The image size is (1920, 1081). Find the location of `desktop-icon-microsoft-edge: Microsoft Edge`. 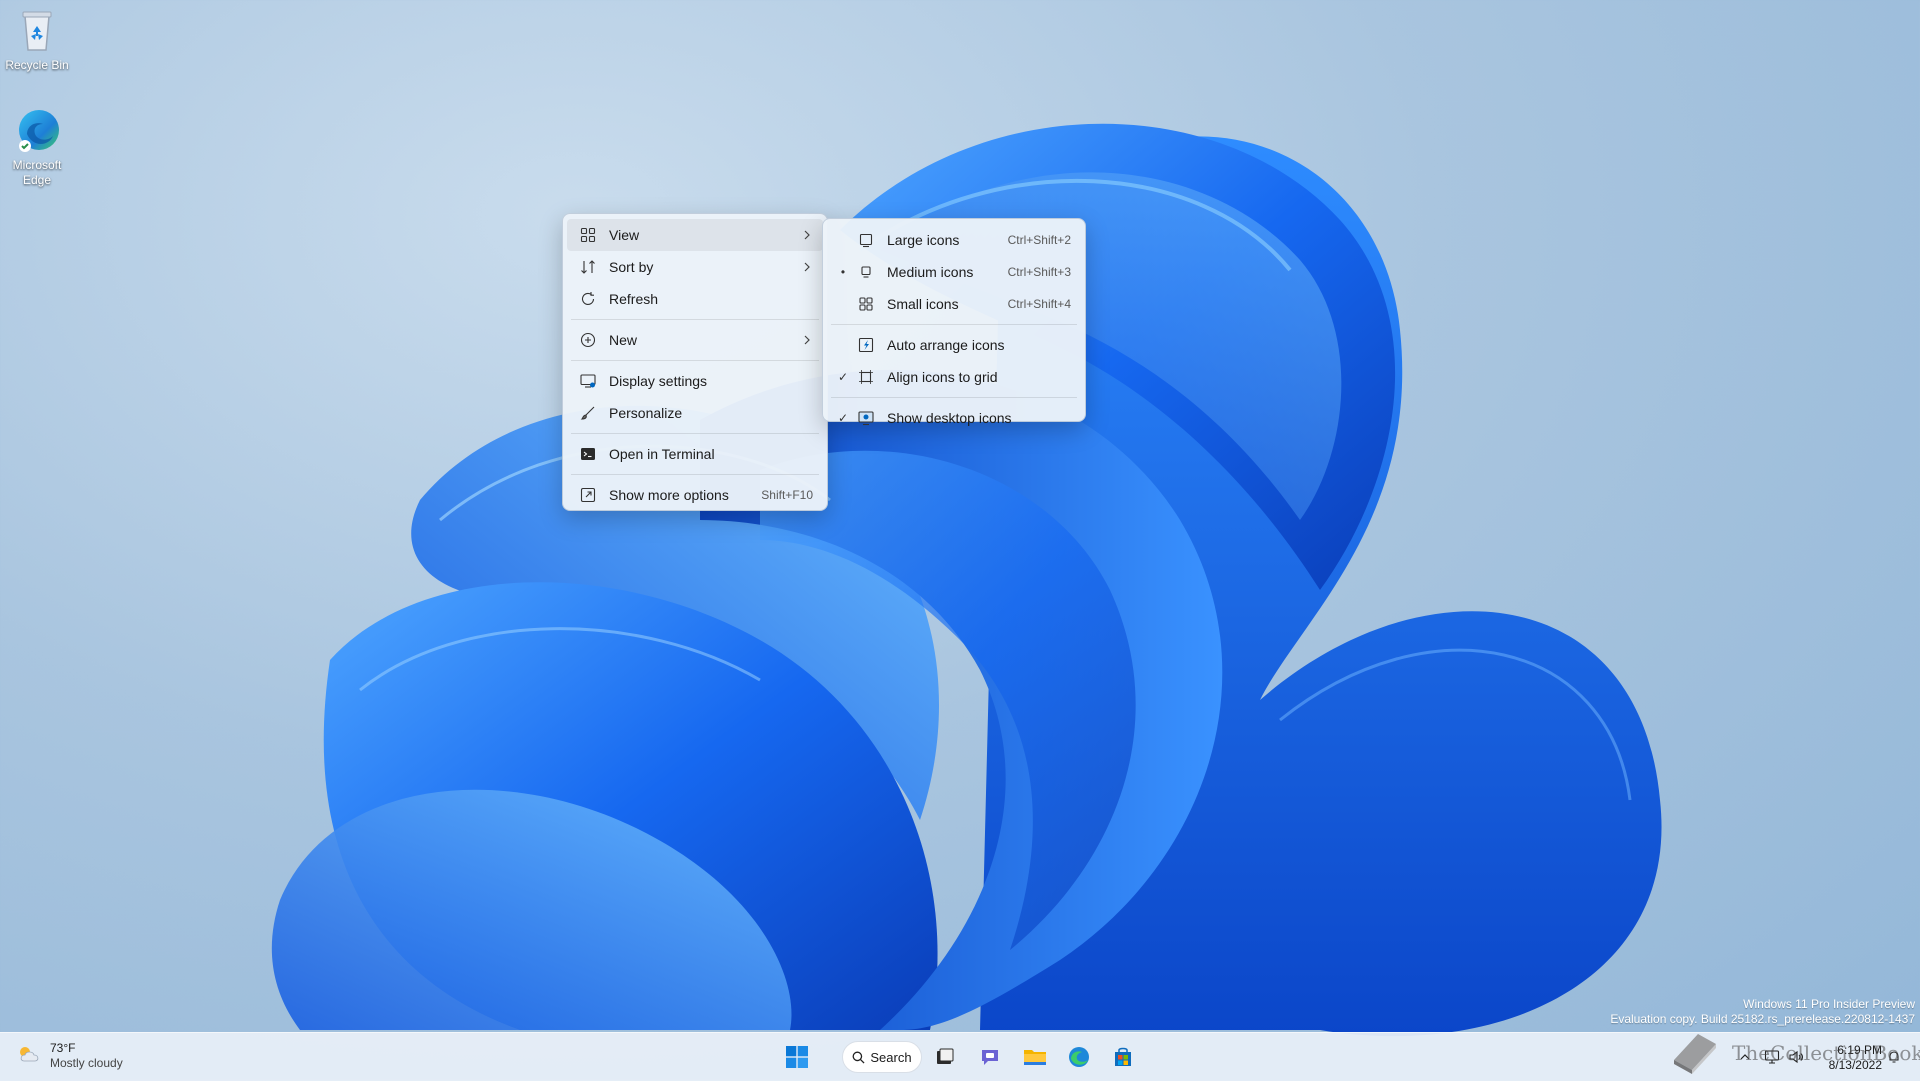

desktop-icon-microsoft-edge: Microsoft Edge is located at coordinates (38, 147).